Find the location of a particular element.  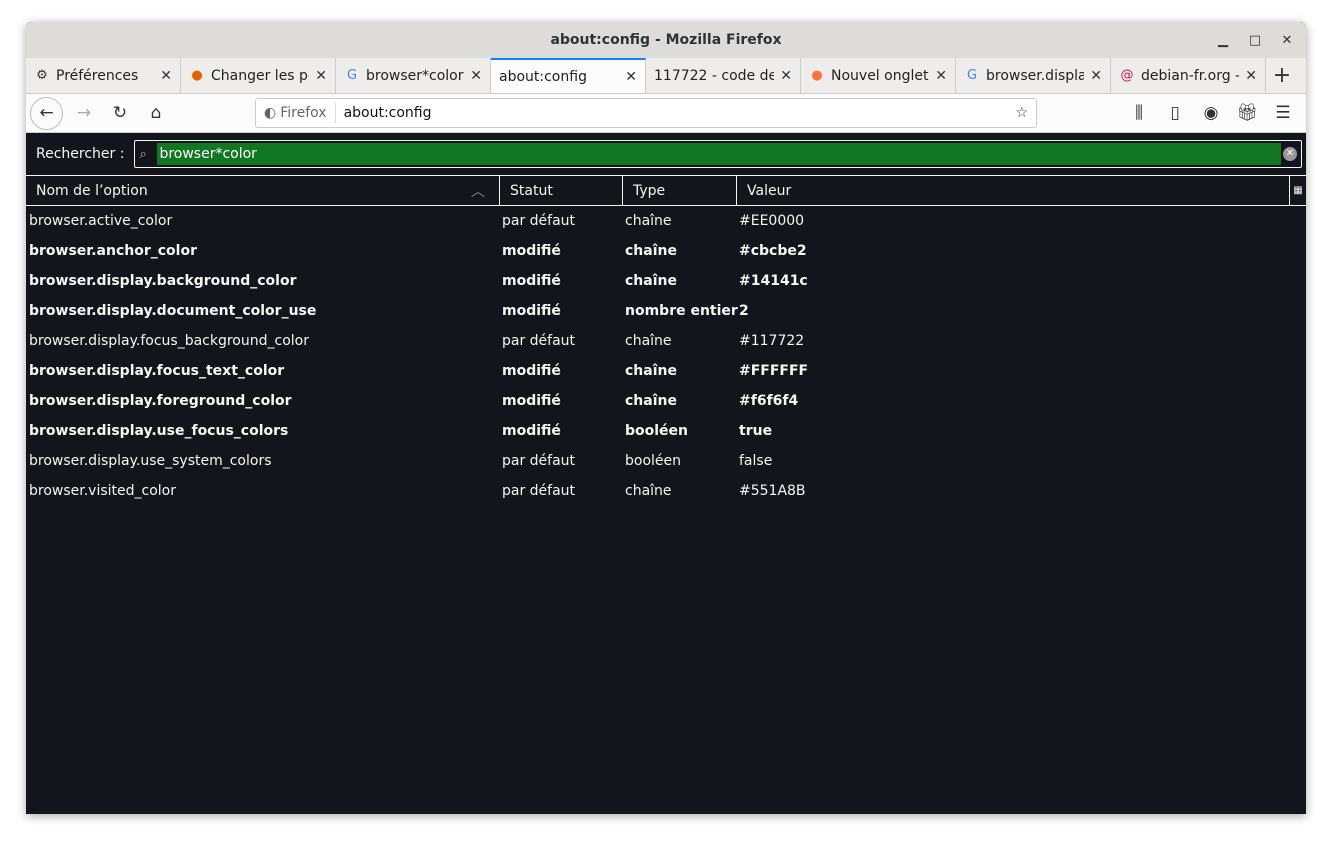

column-label: Type is located at coordinates (649, 190).